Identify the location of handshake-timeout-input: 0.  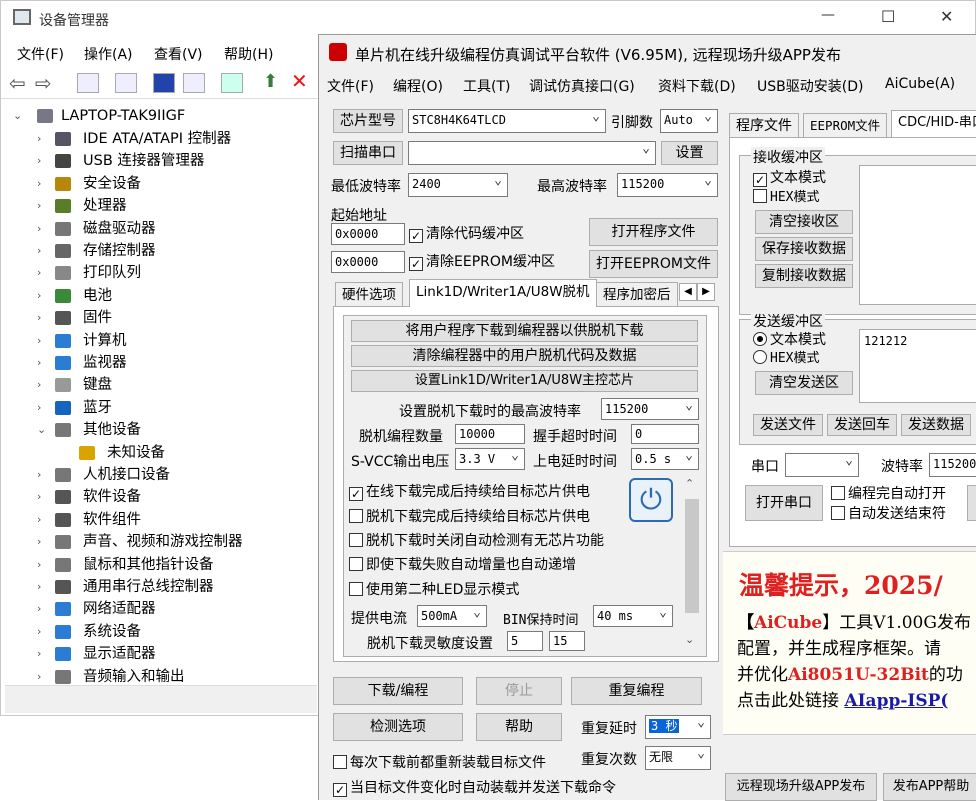
(665, 434).